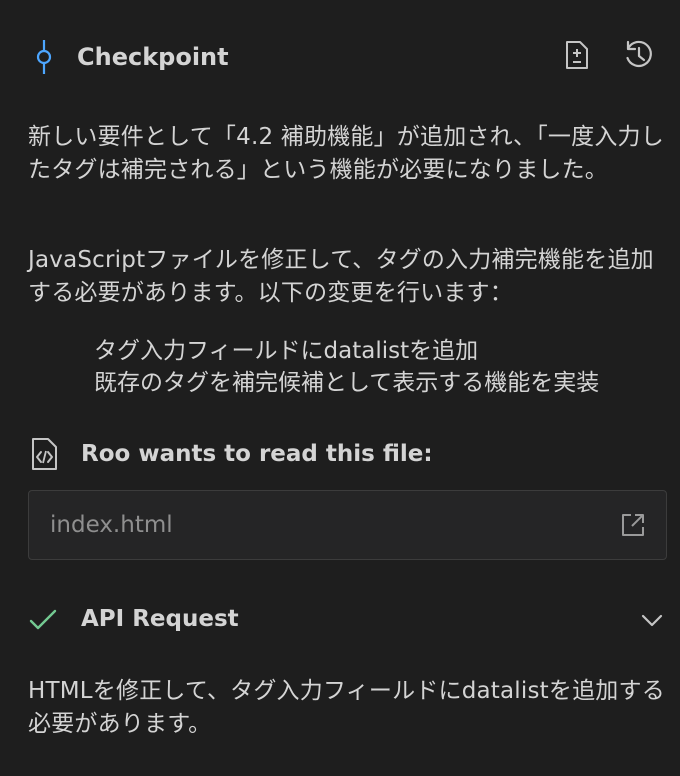 The width and height of the screenshot is (680, 776). I want to click on file-code-icon, so click(45, 454).